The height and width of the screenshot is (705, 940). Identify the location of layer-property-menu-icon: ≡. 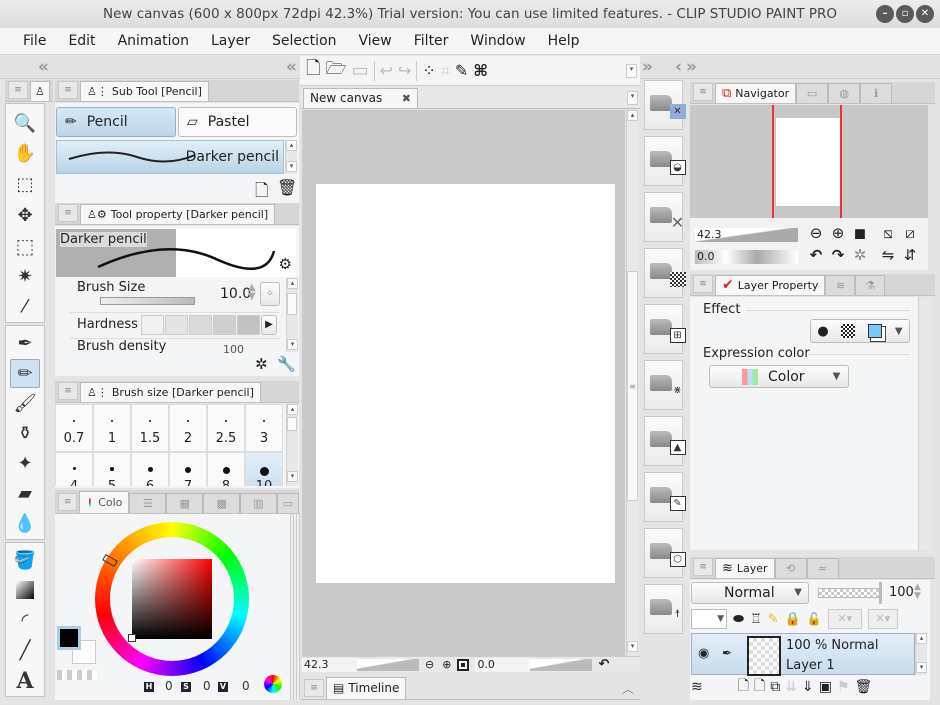
(703, 284).